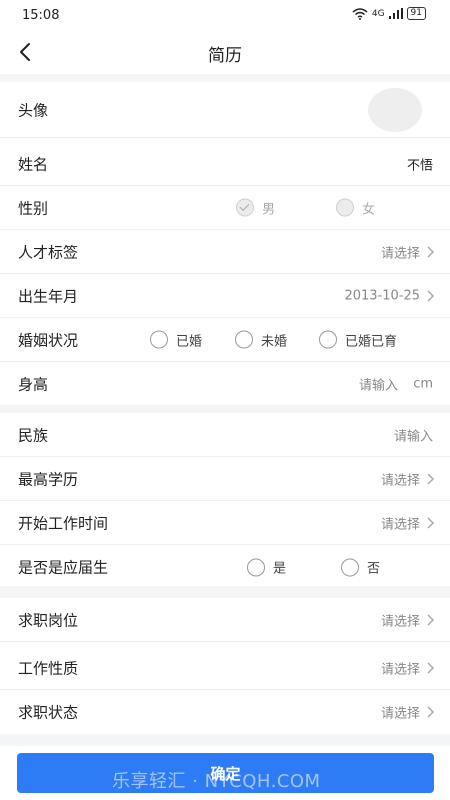 Image resolution: width=450 pixels, height=800 pixels. I want to click on status-time: 15:08, so click(41, 15).